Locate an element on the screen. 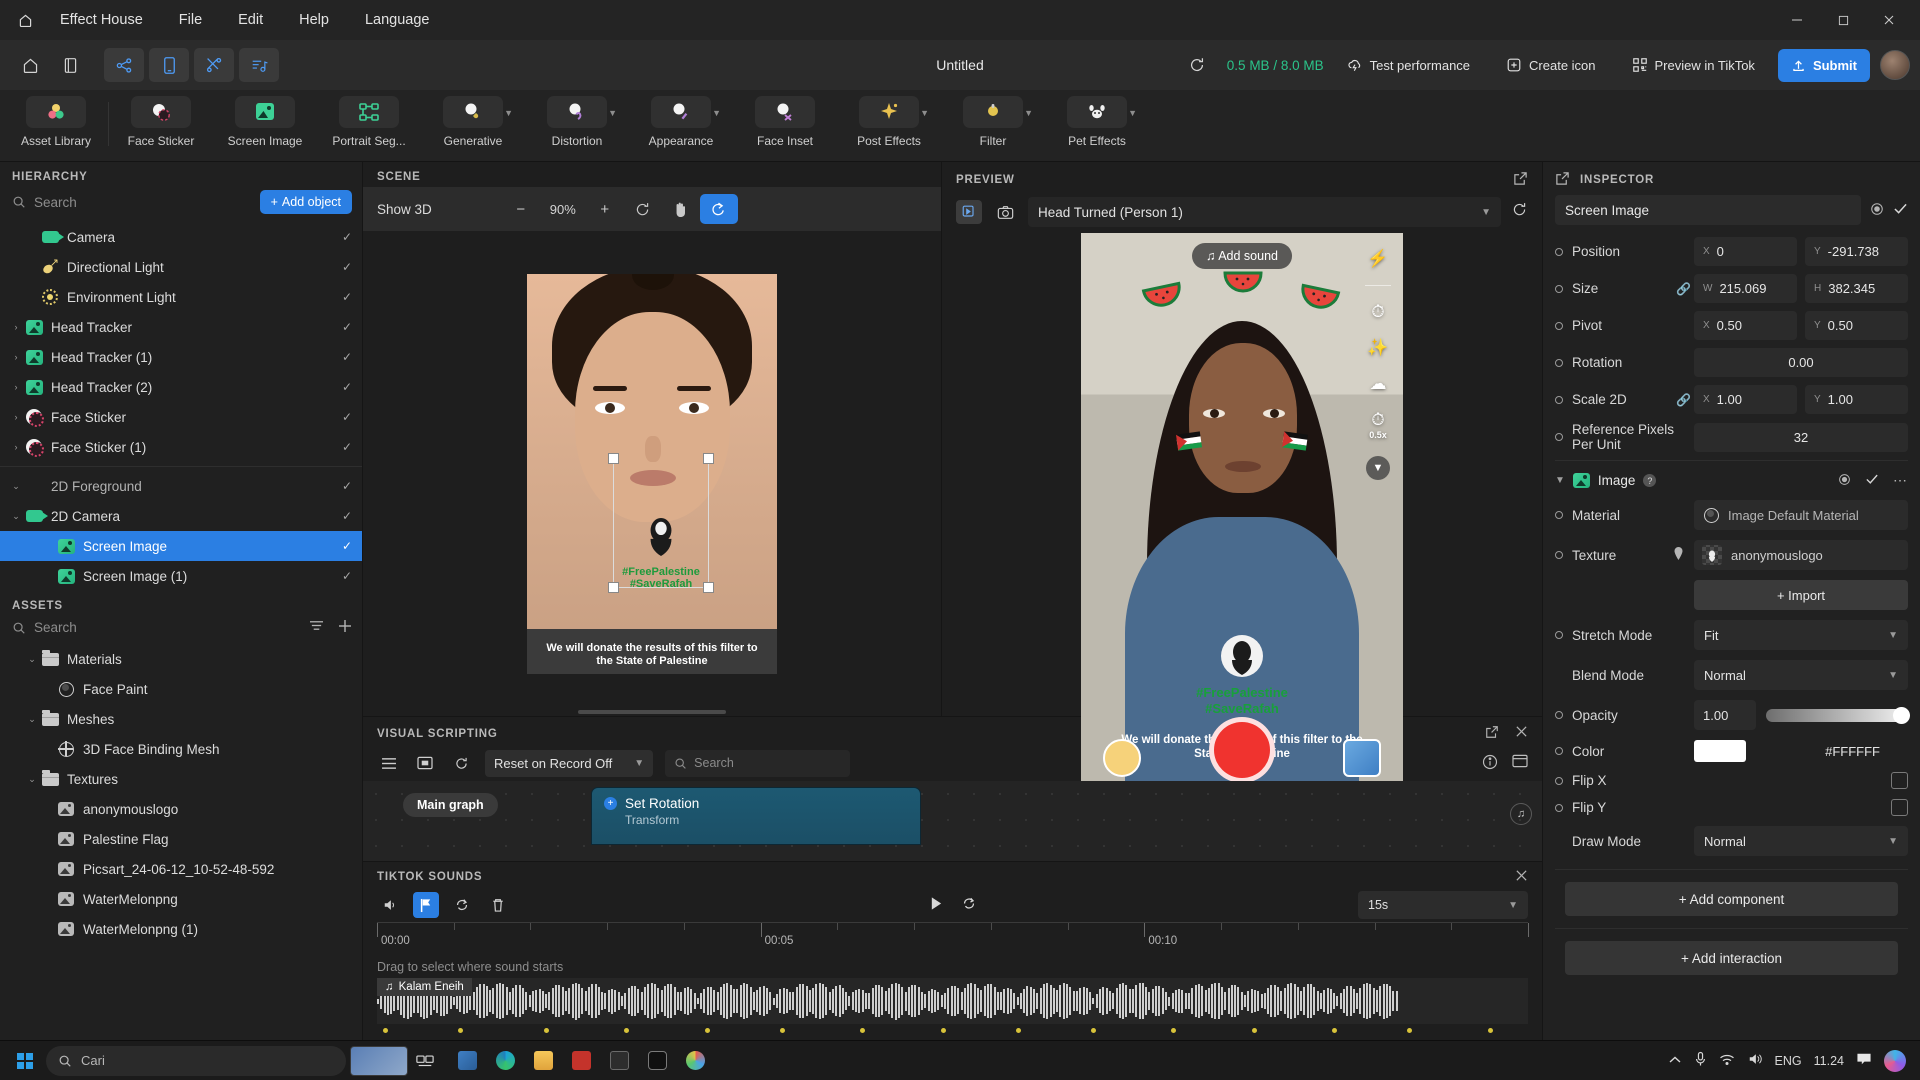 The height and width of the screenshot is (1080, 1920). transform-field: H 382.345 is located at coordinates (1856, 288).